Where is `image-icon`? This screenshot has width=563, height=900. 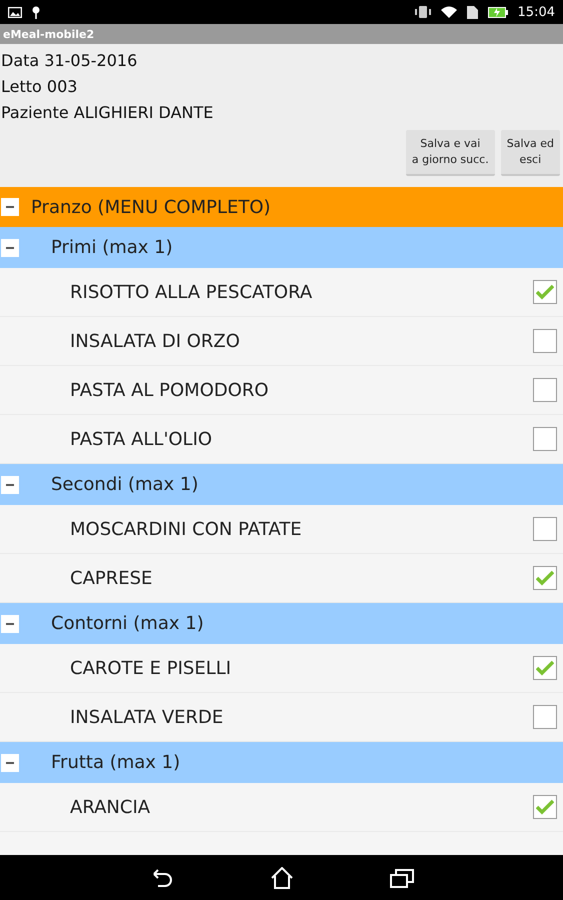 image-icon is located at coordinates (15, 12).